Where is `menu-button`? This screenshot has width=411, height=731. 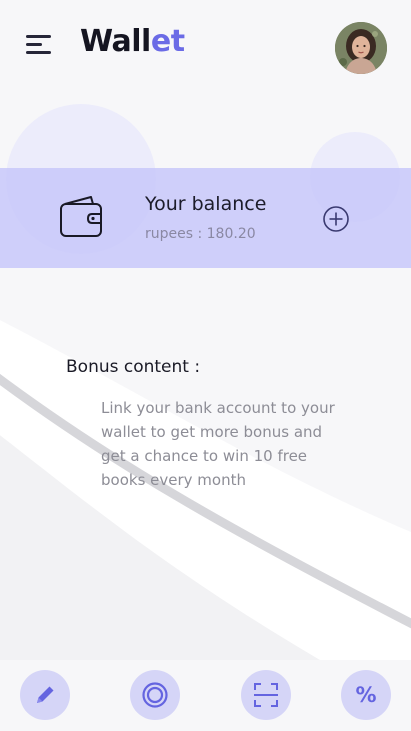 menu-button is located at coordinates (40, 46).